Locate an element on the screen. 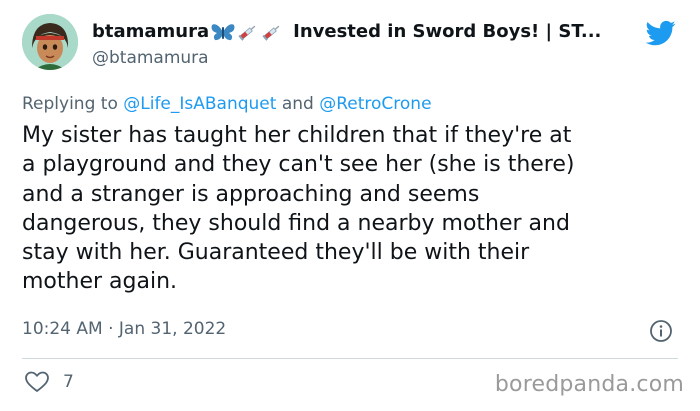 The height and width of the screenshot is (411, 700). like-action: 7 is located at coordinates (49, 382).